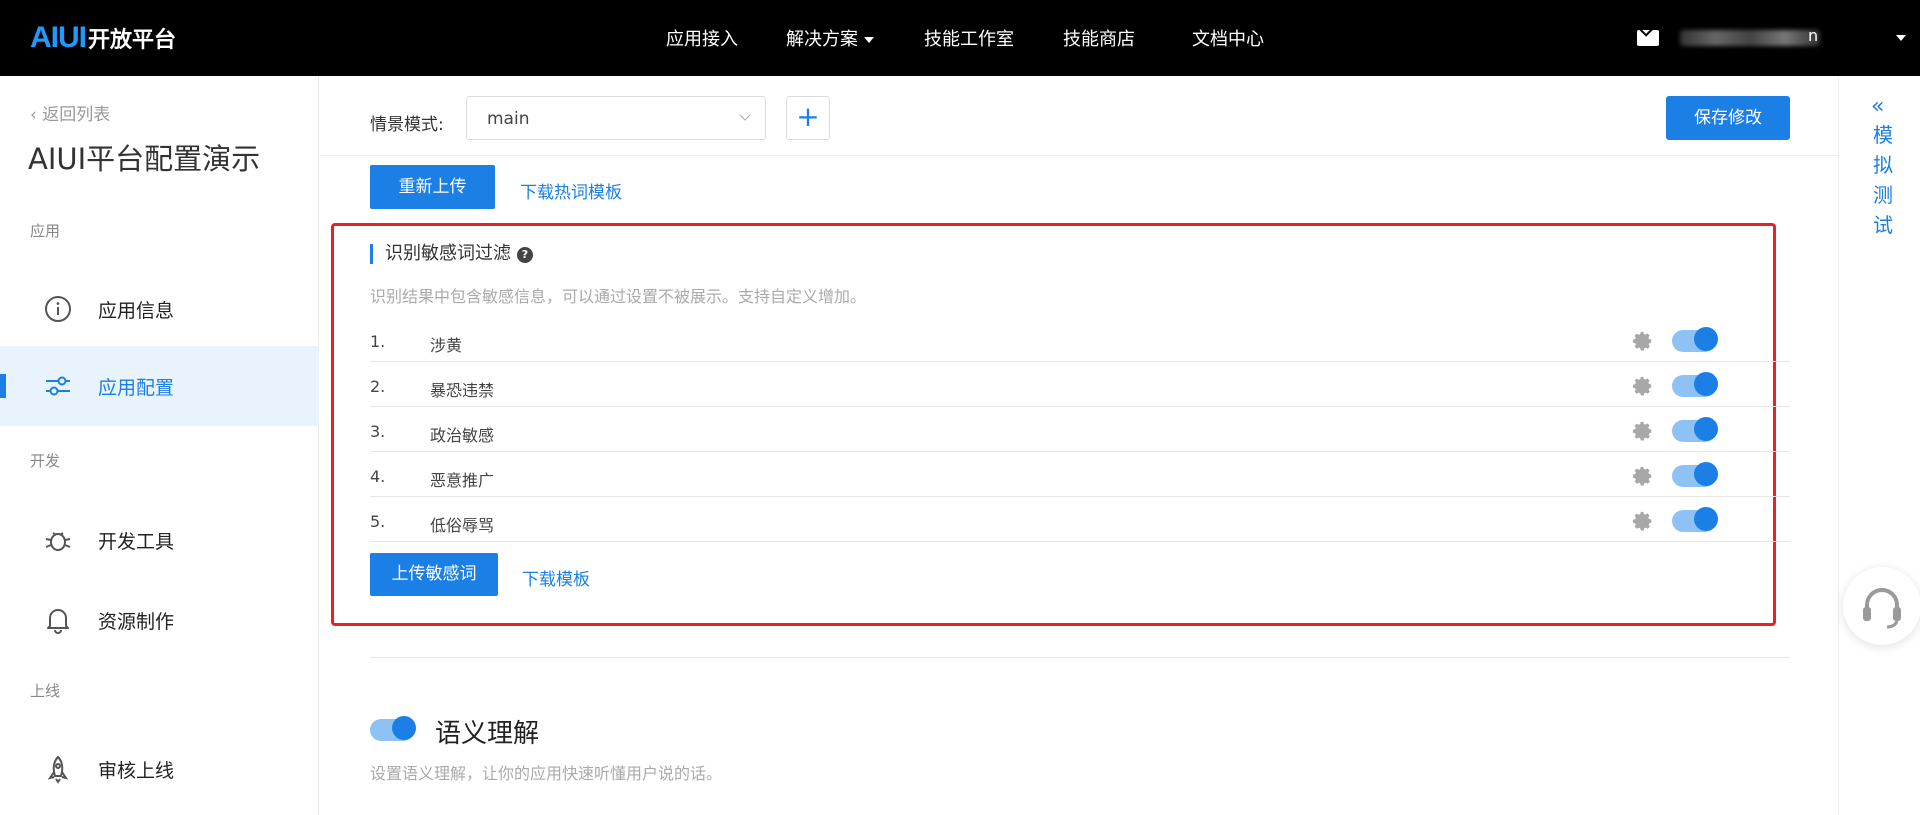  What do you see at coordinates (448, 253) in the screenshot?
I see `sensitive-filter-title-text: 识别敏感词过滤` at bounding box center [448, 253].